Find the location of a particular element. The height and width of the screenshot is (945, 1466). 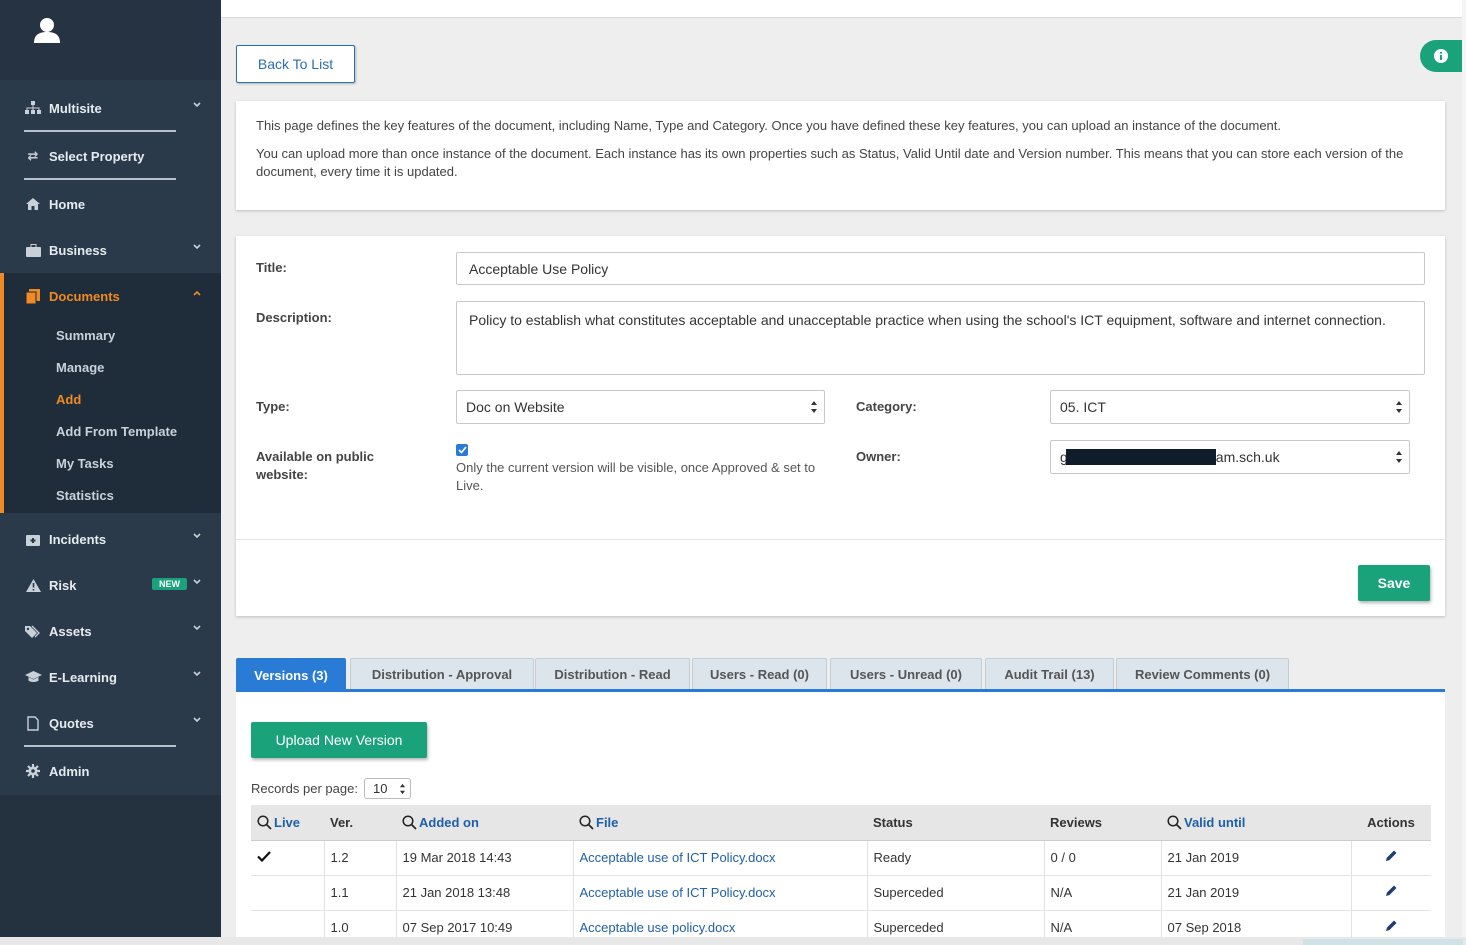

column-header-valid-until: Valid until is located at coordinates (1256, 823).